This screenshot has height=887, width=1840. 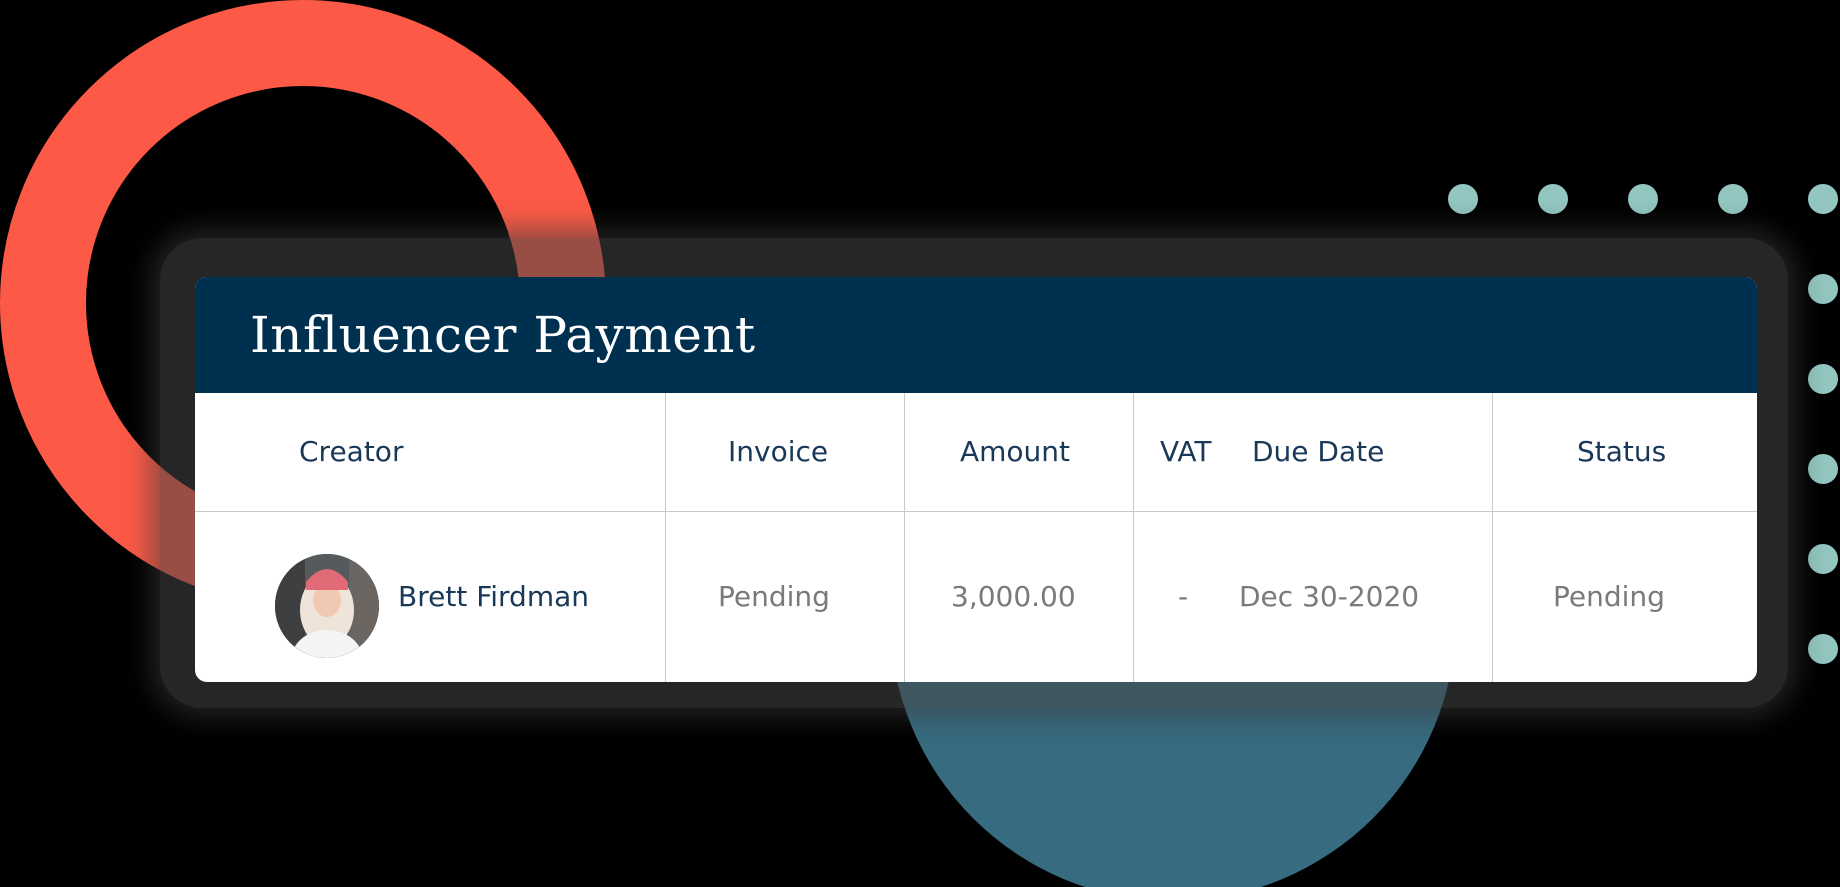 What do you see at coordinates (1609, 596) in the screenshot?
I see `payment-status: Pending` at bounding box center [1609, 596].